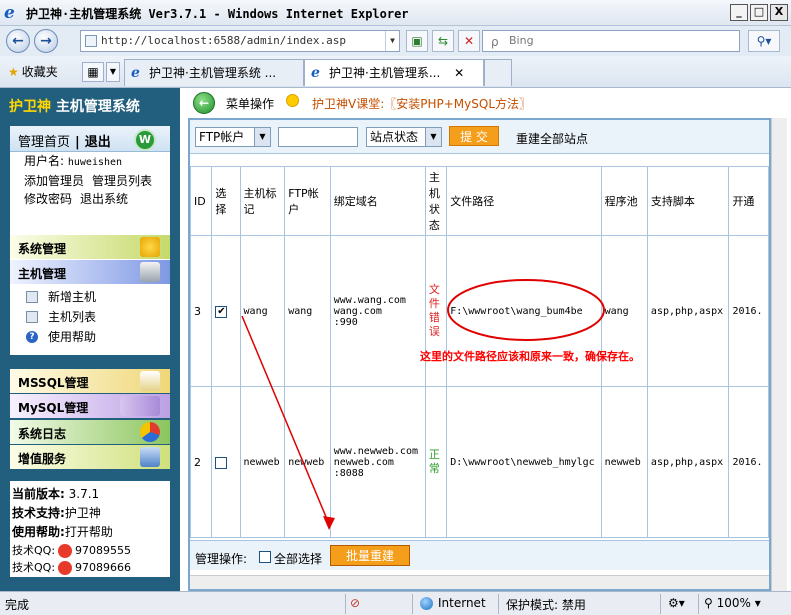 The width and height of the screenshot is (791, 615). I want to click on address-input: http://localhost:6588/admin/index.asp ▼, so click(240, 41).